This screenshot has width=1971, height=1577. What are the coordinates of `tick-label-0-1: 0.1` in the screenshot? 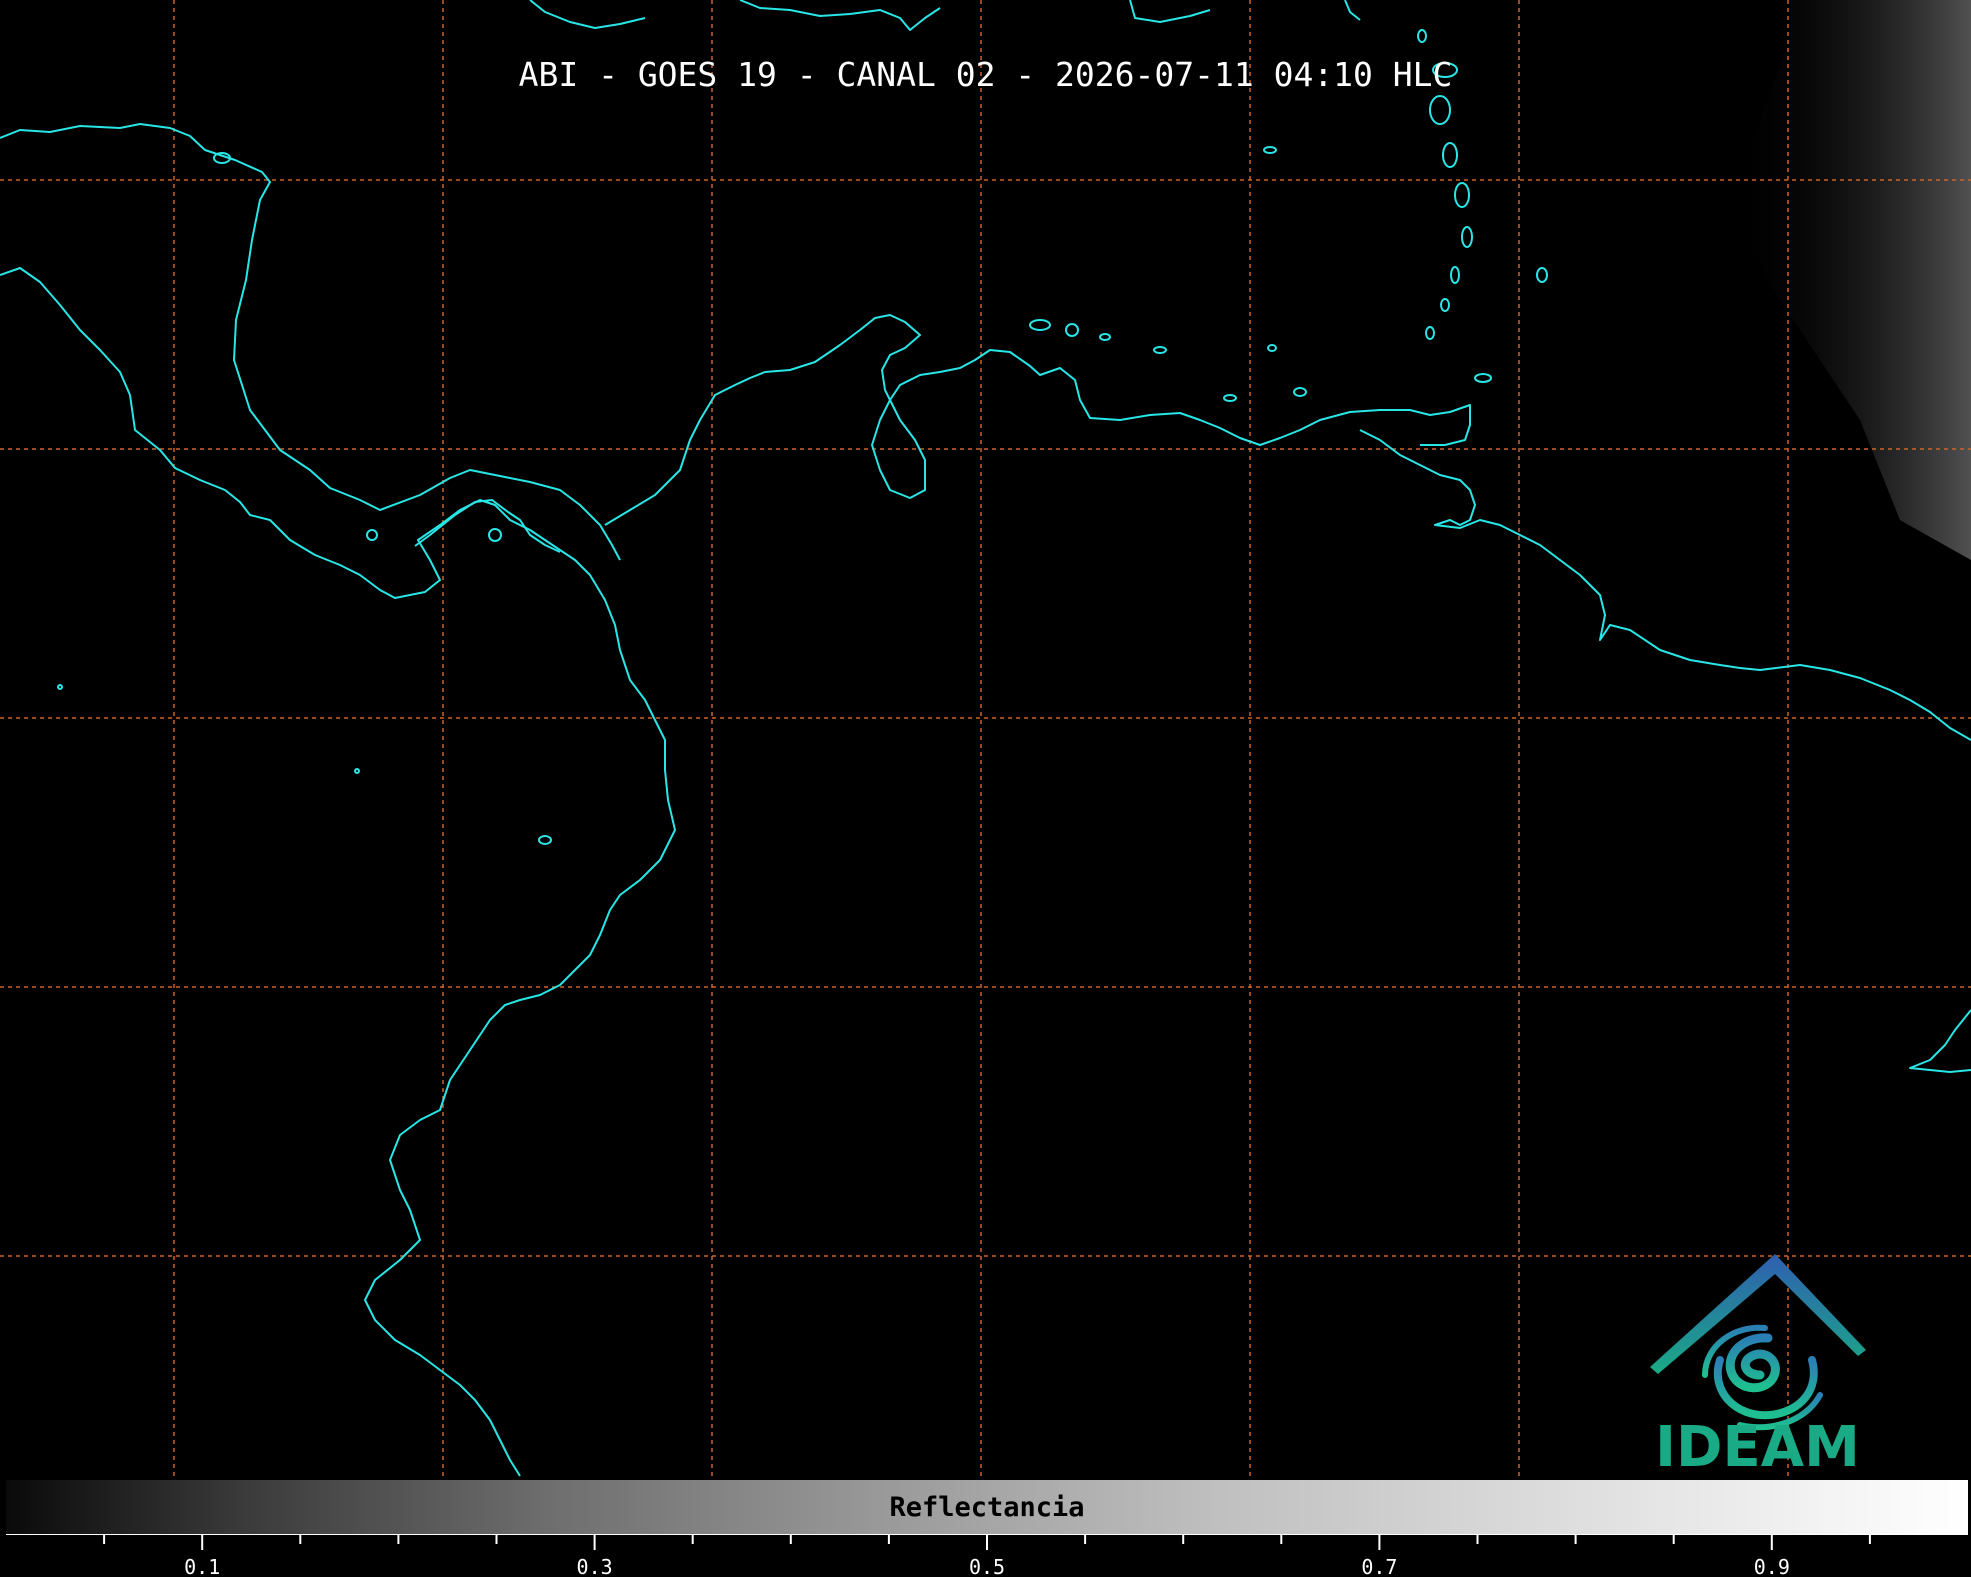 It's located at (202, 1566).